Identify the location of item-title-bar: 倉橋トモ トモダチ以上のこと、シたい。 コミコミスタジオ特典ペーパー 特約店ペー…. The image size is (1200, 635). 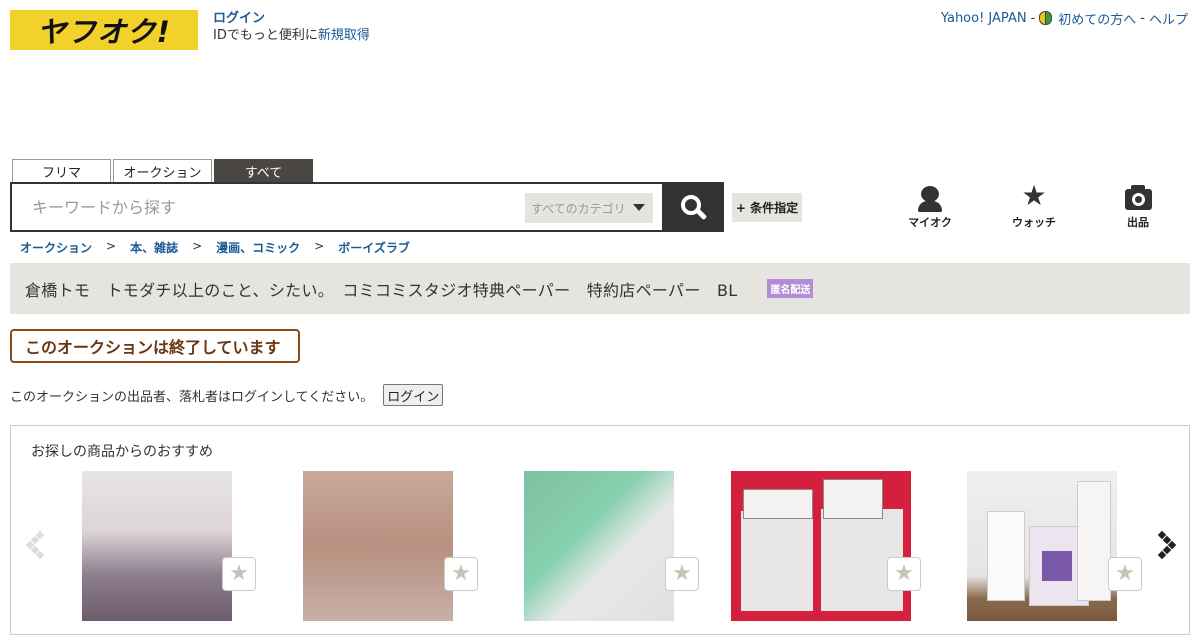
(600, 288).